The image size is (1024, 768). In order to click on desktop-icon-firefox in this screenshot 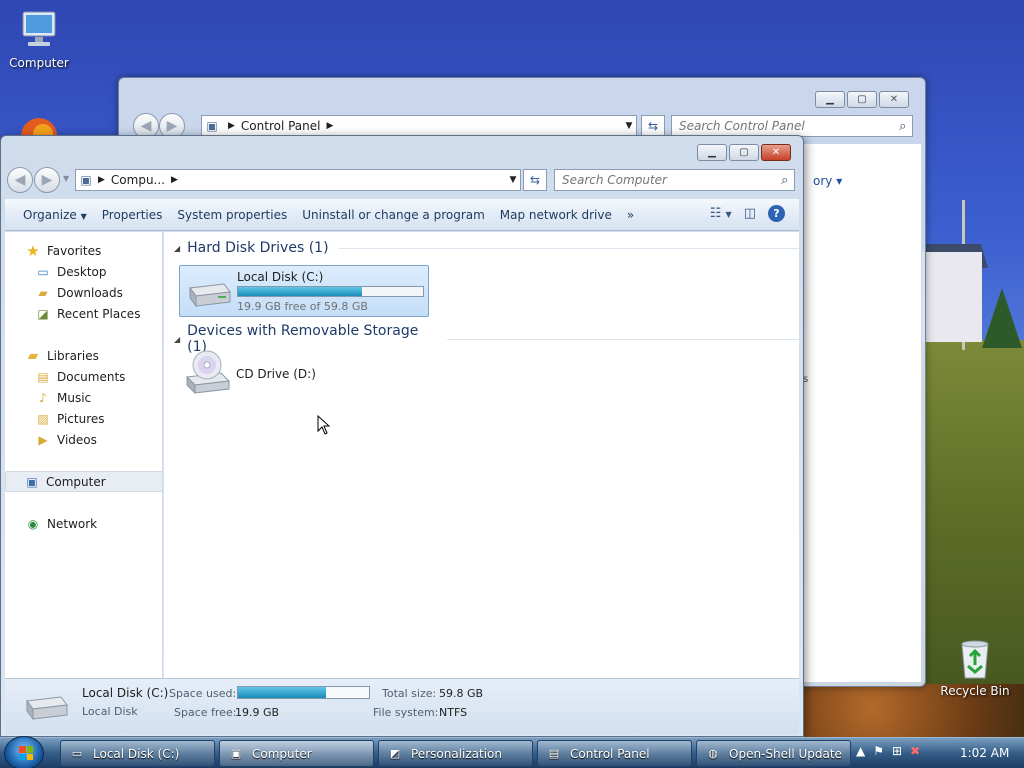, I will do `click(39, 132)`.